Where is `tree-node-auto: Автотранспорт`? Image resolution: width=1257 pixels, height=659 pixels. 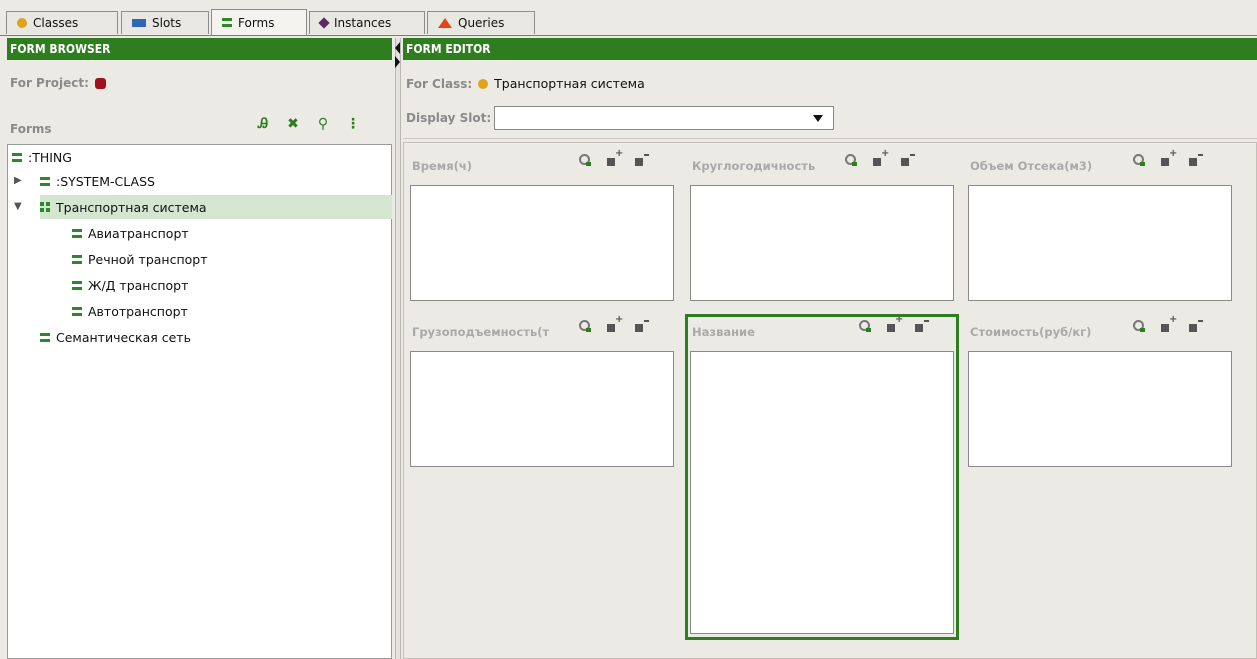
tree-node-auto: Автотранспорт is located at coordinates (130, 311).